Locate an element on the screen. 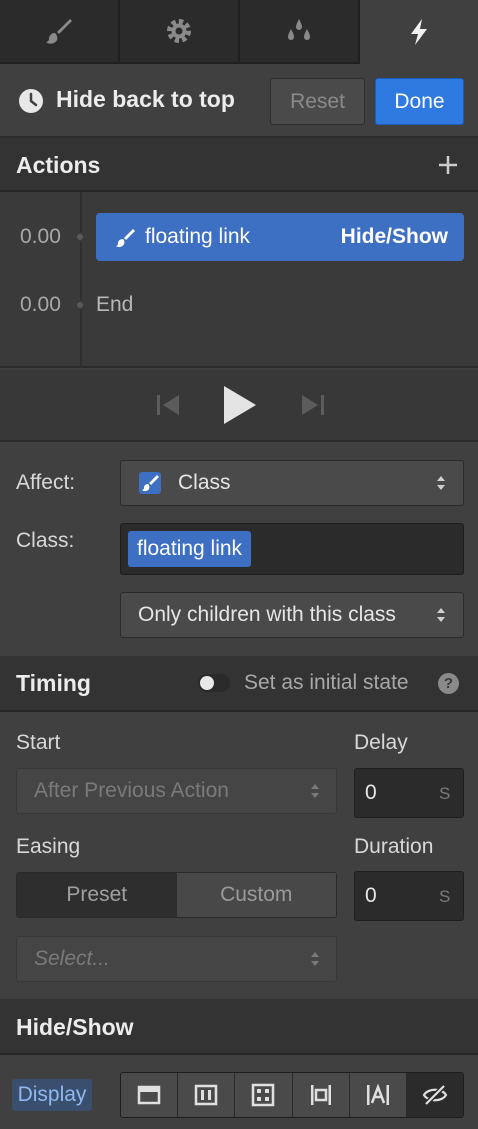 This screenshot has height=1129, width=478. tab-interactions is located at coordinates (419, 32).